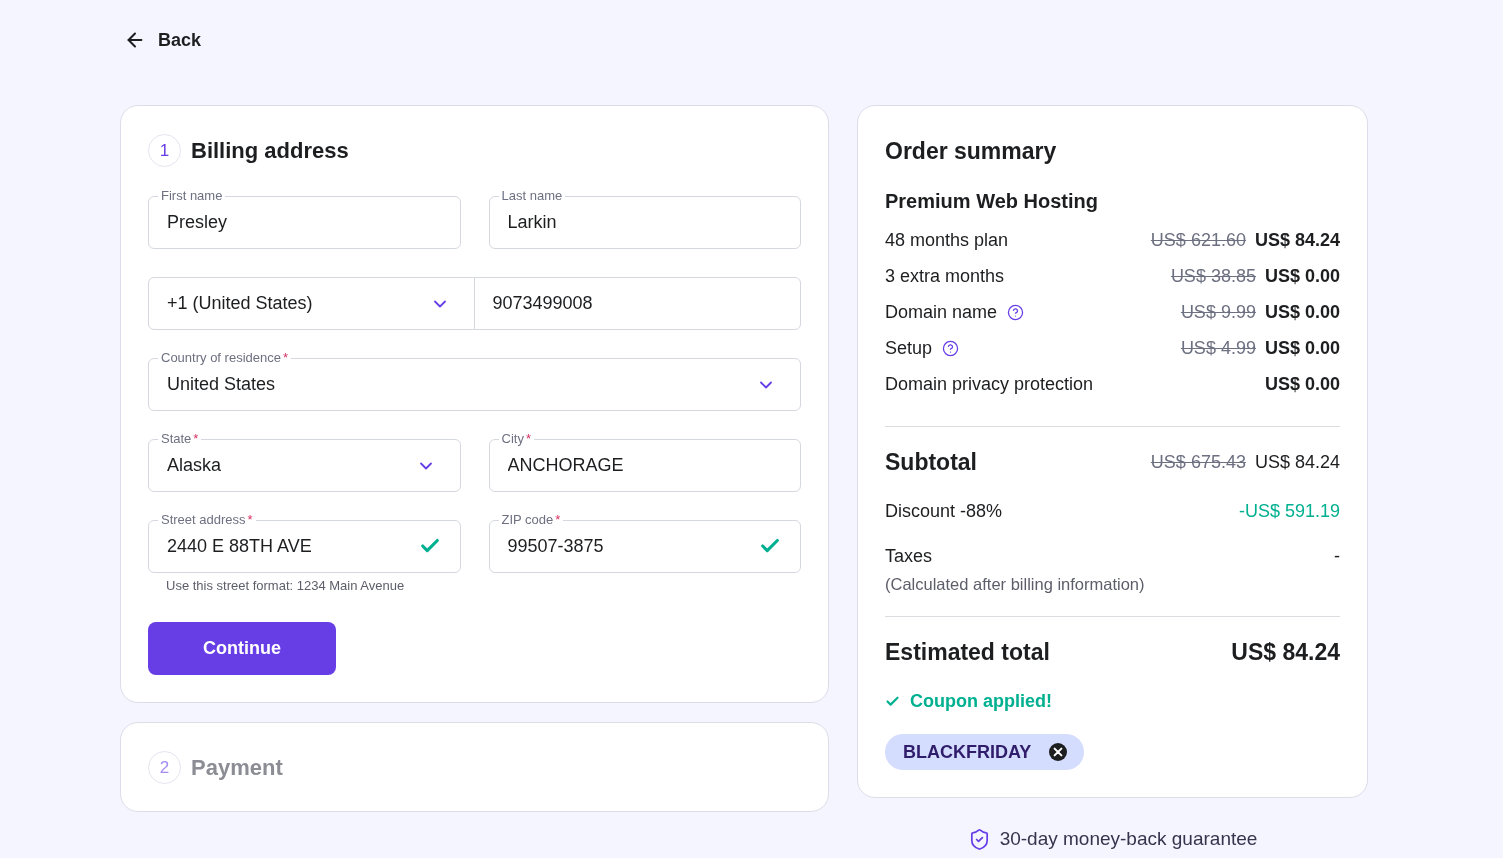 Image resolution: width=1503 pixels, height=858 pixels. I want to click on step-title: Billing address, so click(270, 151).